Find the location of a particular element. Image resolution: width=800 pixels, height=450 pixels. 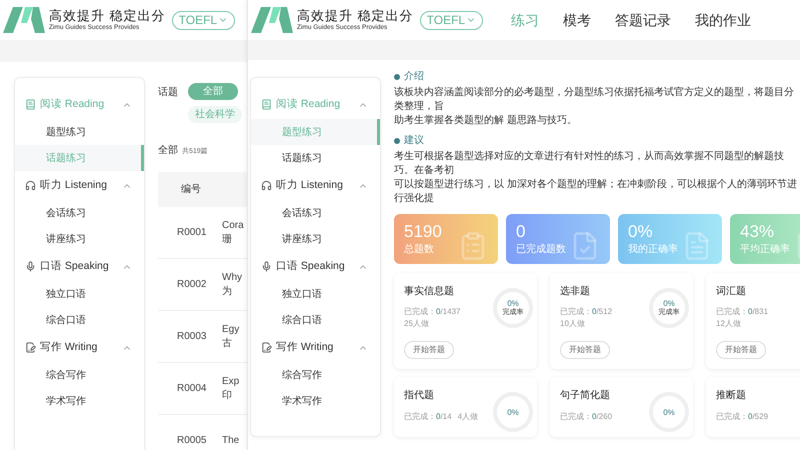

nav-tab: 我的作业 is located at coordinates (723, 20).